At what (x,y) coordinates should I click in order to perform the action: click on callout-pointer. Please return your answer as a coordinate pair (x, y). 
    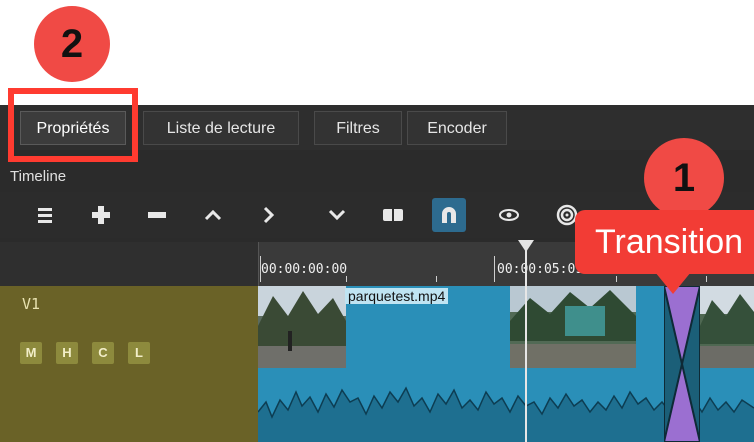
    Looking at the image, I should click on (673, 283).